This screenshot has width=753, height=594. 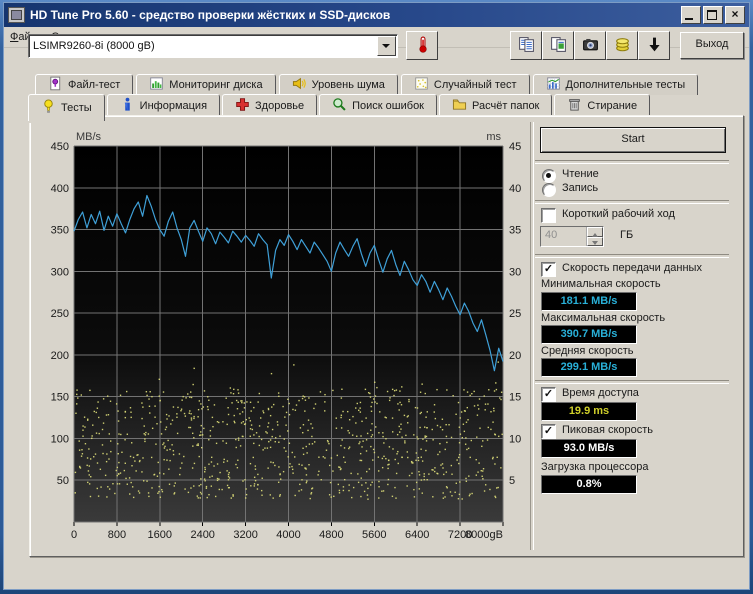 I want to click on svg-text: 100, so click(x=60, y=439).